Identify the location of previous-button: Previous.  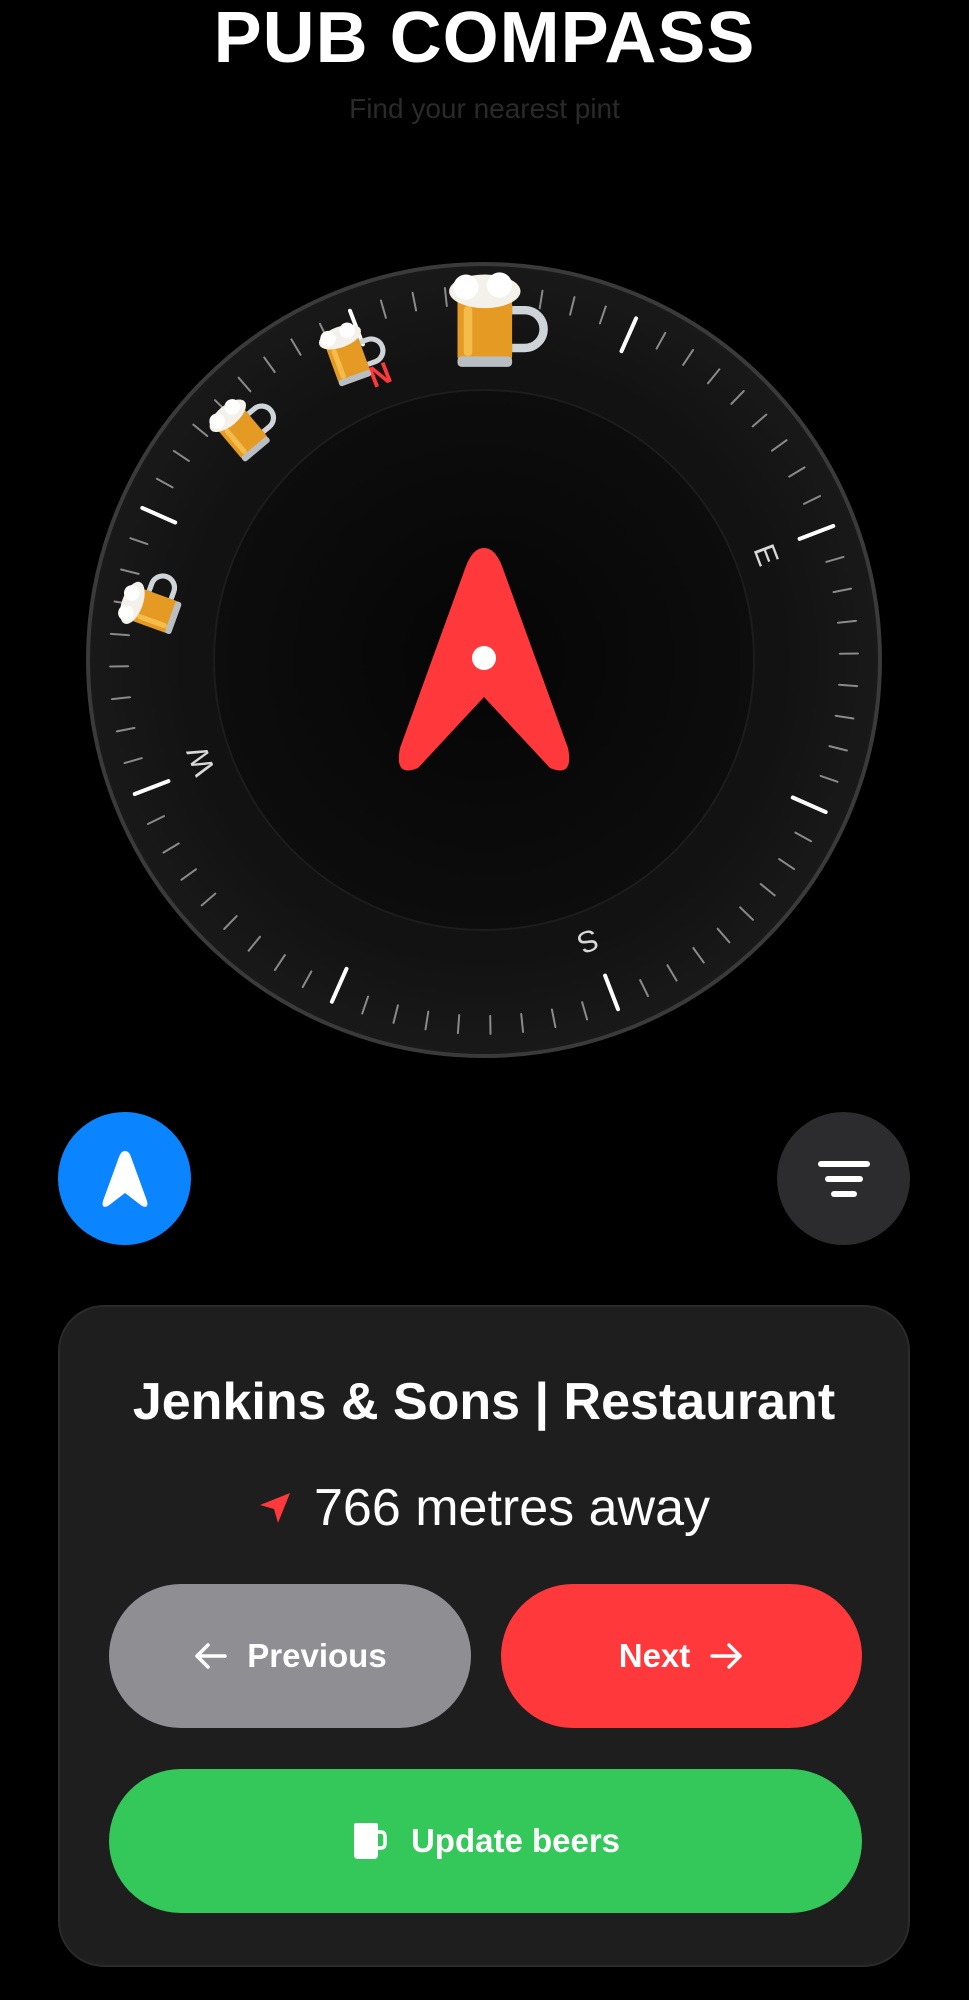
(290, 1656).